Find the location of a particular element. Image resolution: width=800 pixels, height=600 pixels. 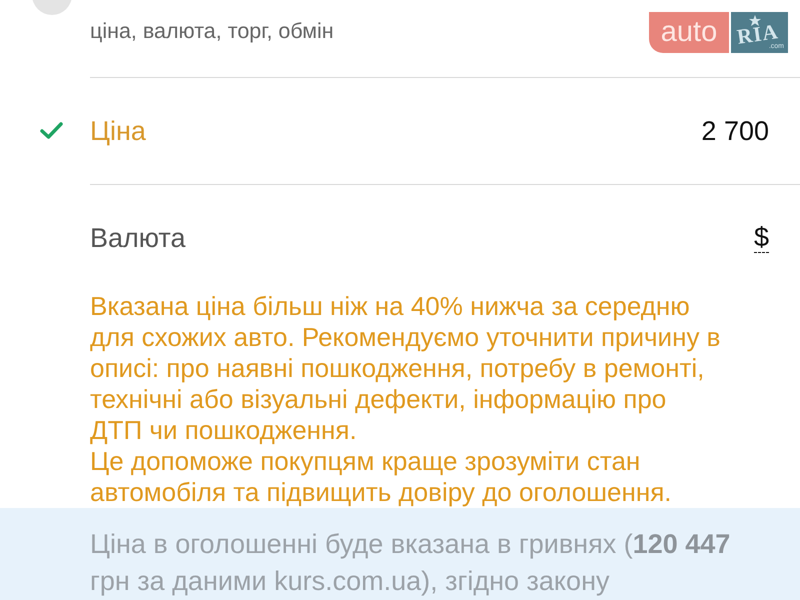

price-value: 2 700 is located at coordinates (735, 131).